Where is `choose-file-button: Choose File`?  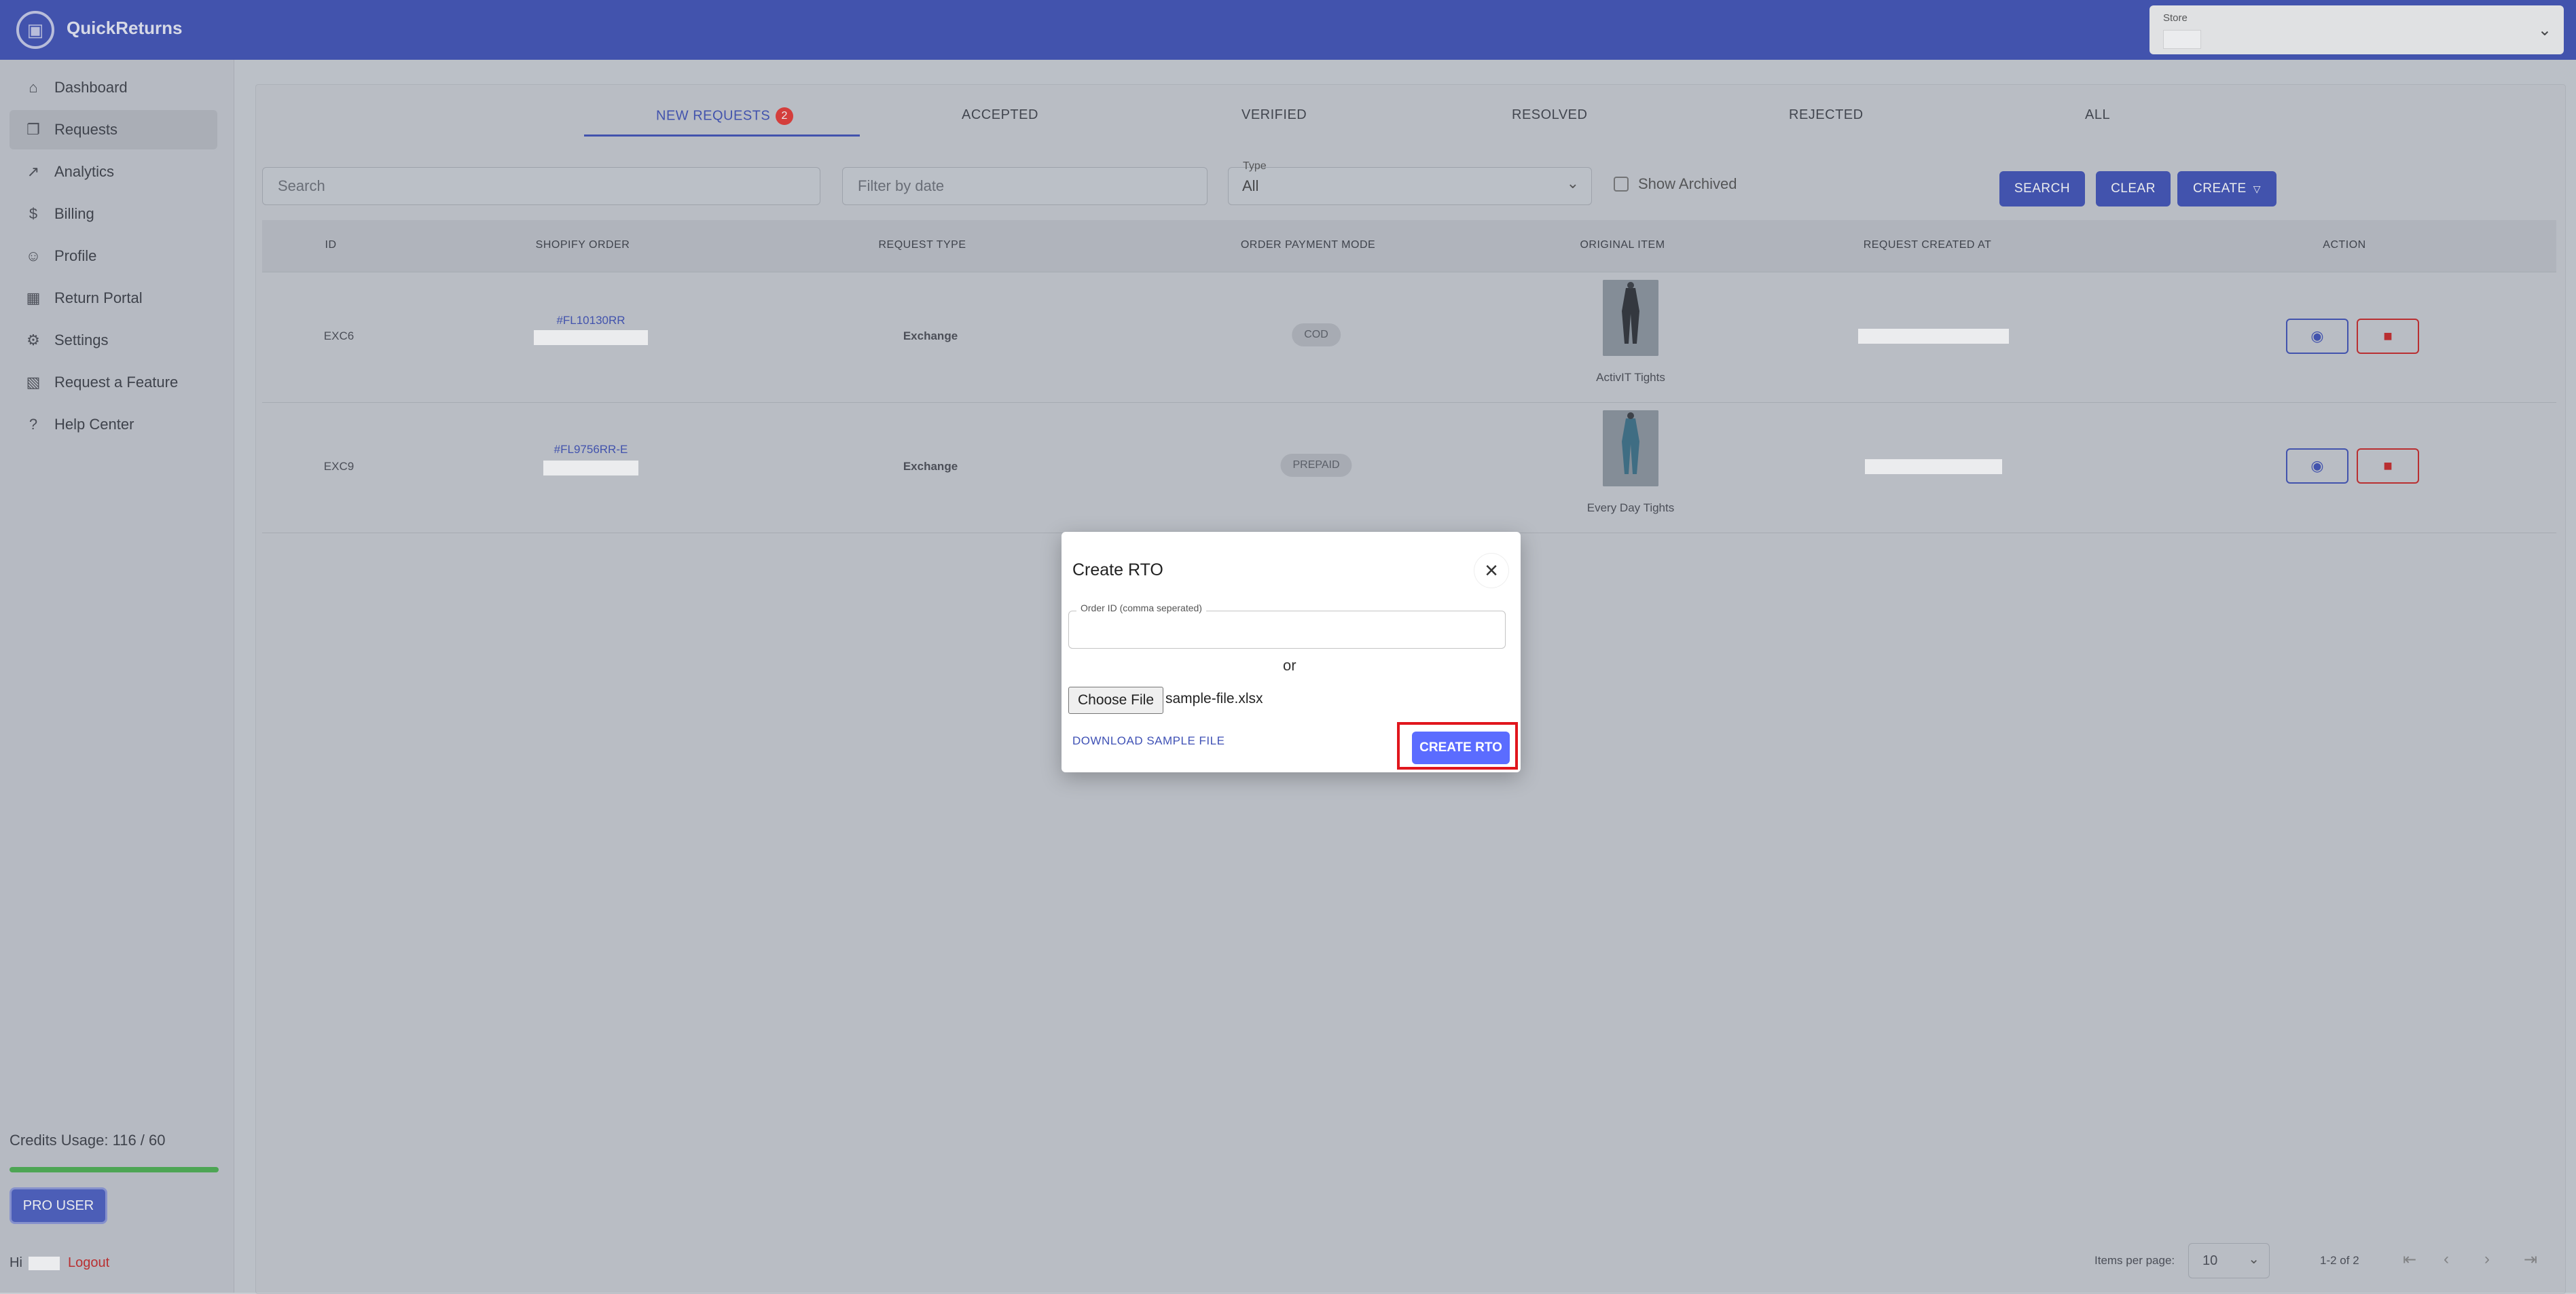
choose-file-button: Choose File is located at coordinates (1115, 700).